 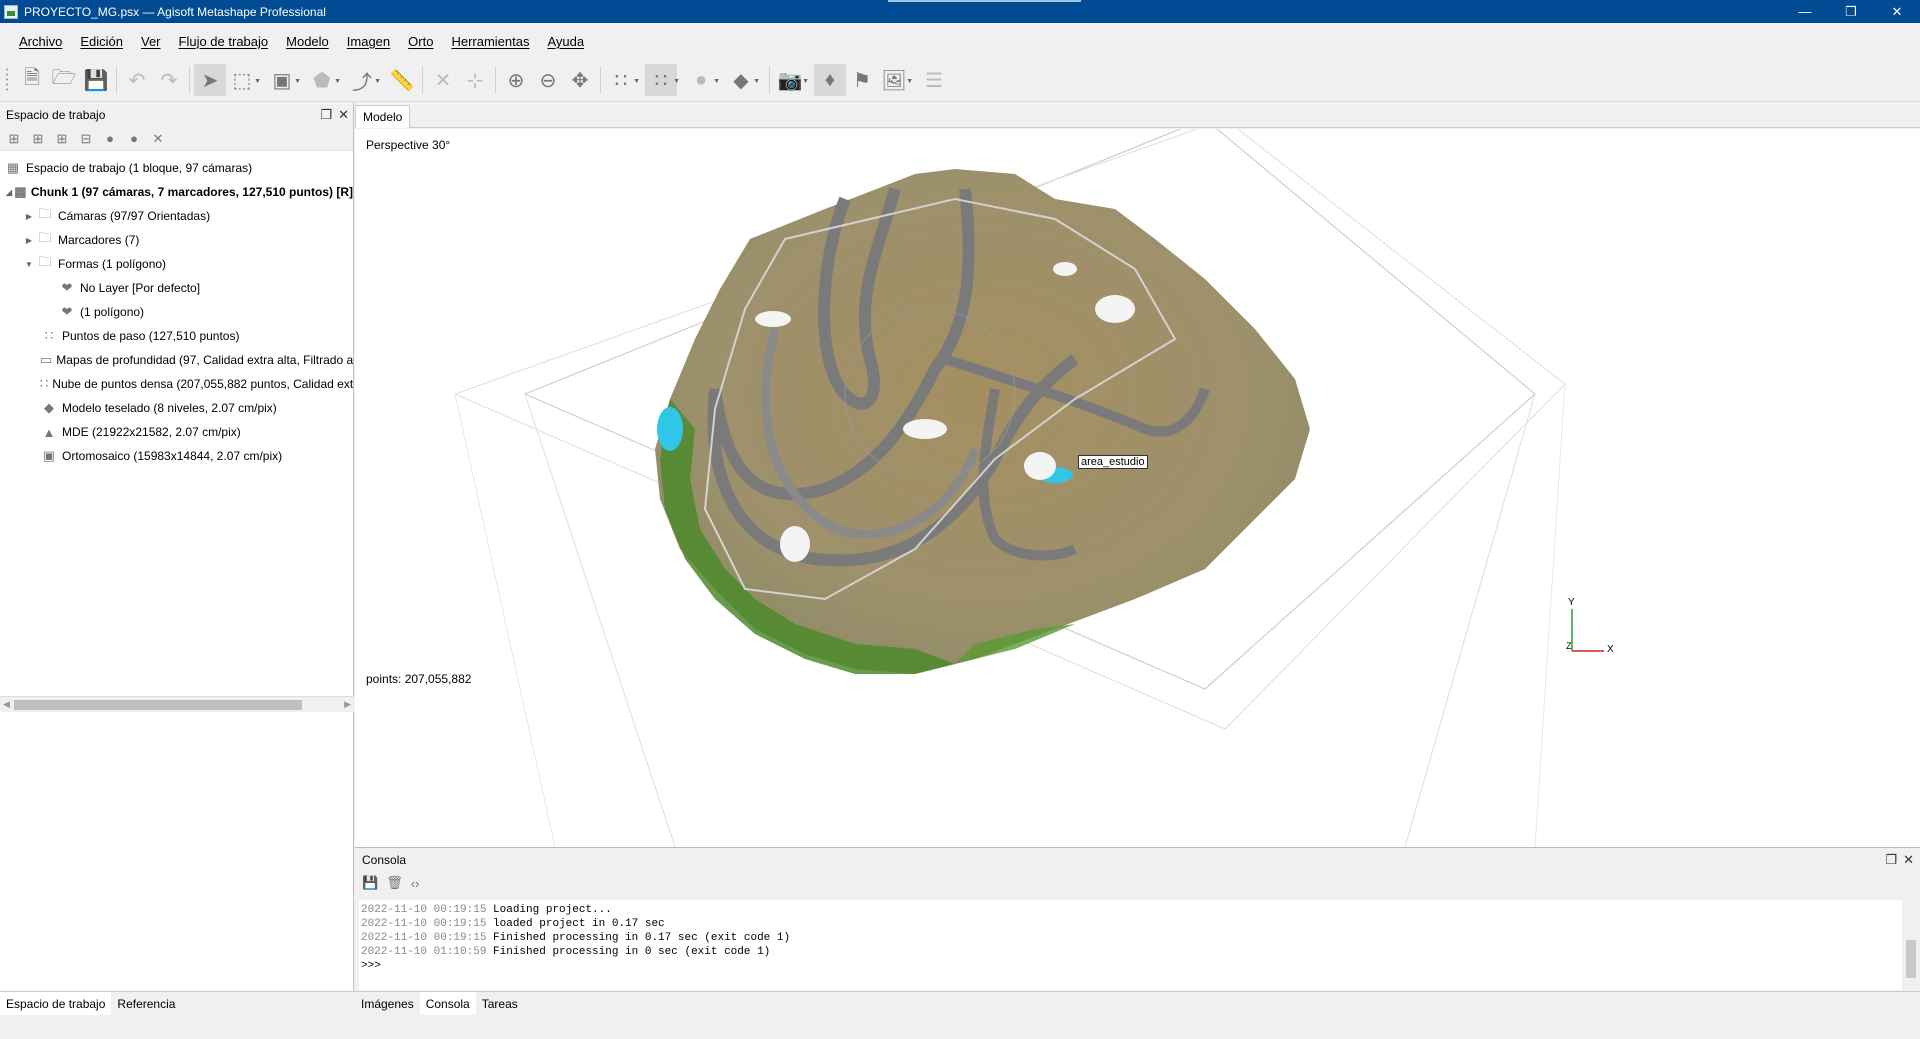 What do you see at coordinates (394, 883) in the screenshot?
I see `clear-log-icon: 🗑` at bounding box center [394, 883].